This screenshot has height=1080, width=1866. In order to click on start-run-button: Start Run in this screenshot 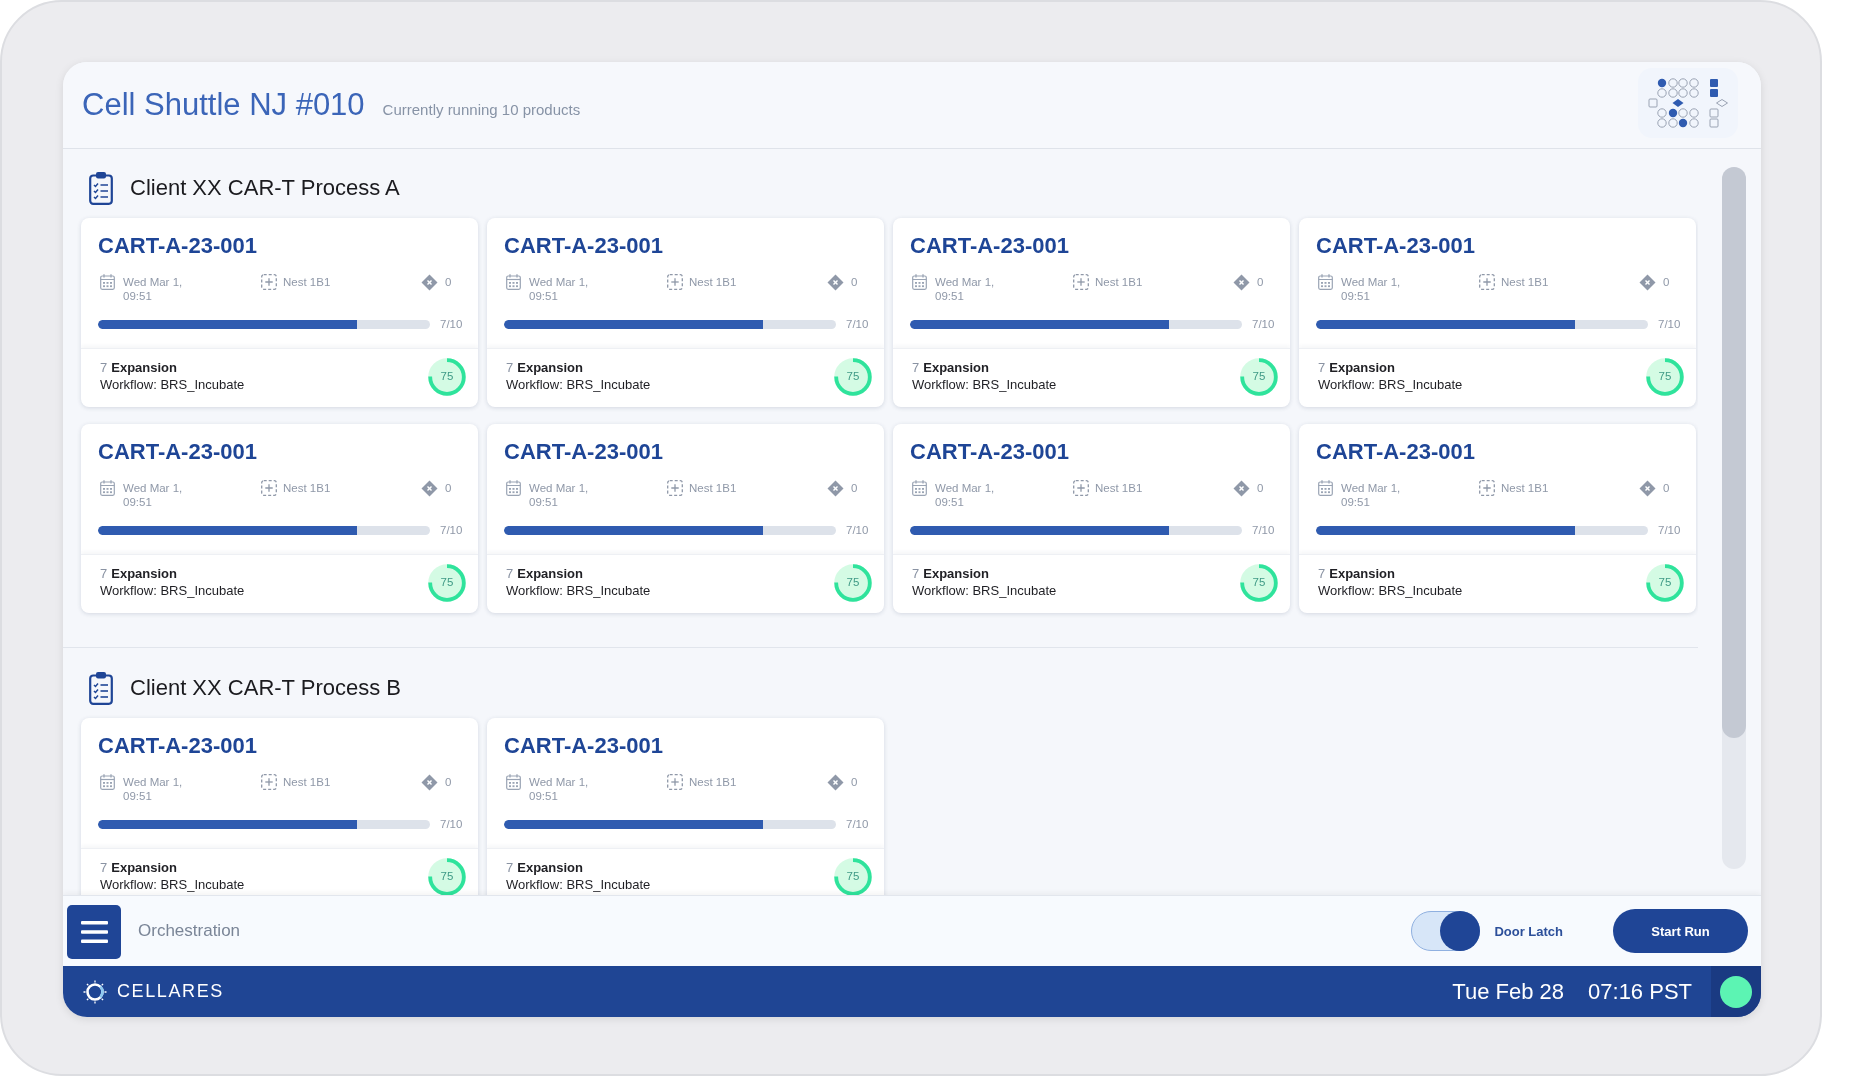, I will do `click(1680, 931)`.